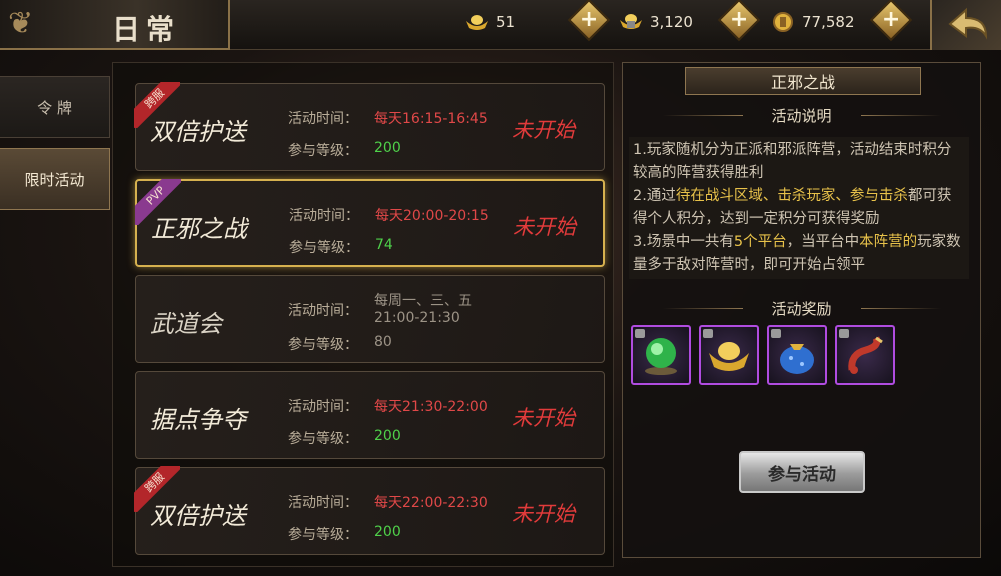 The image size is (1001, 576). I want to click on title-plate: ❦ 日常, so click(115, 25).